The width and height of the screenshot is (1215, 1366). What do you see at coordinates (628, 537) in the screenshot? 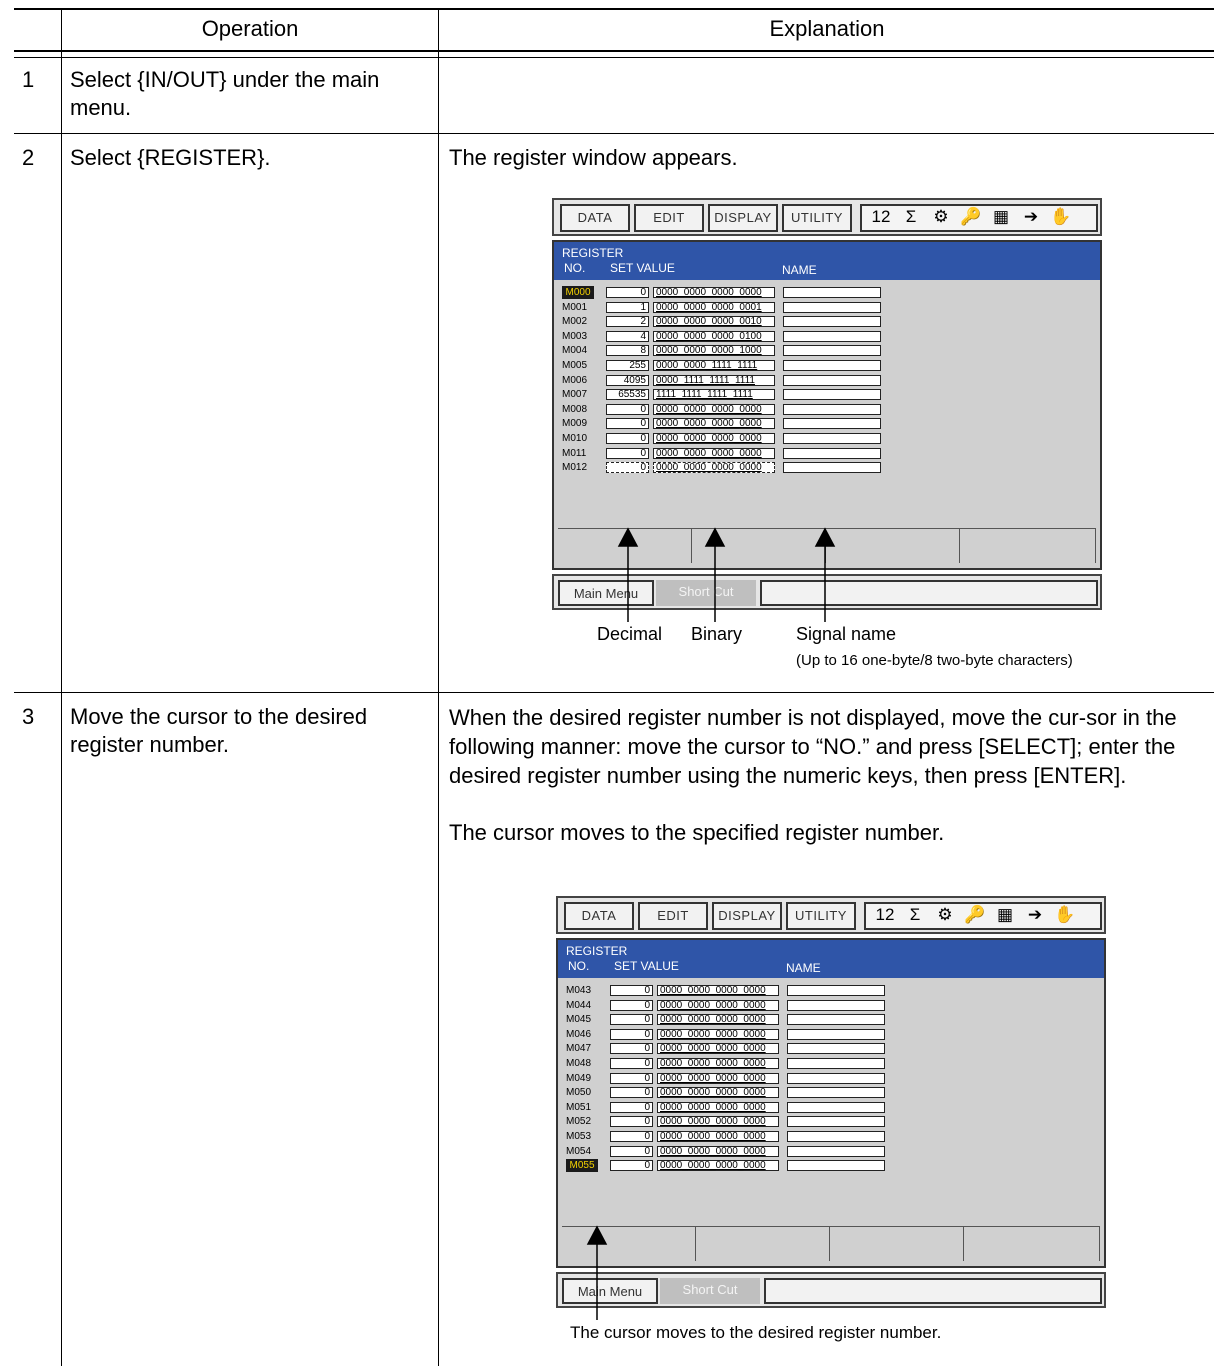
I see `arrow-decimal-head` at bounding box center [628, 537].